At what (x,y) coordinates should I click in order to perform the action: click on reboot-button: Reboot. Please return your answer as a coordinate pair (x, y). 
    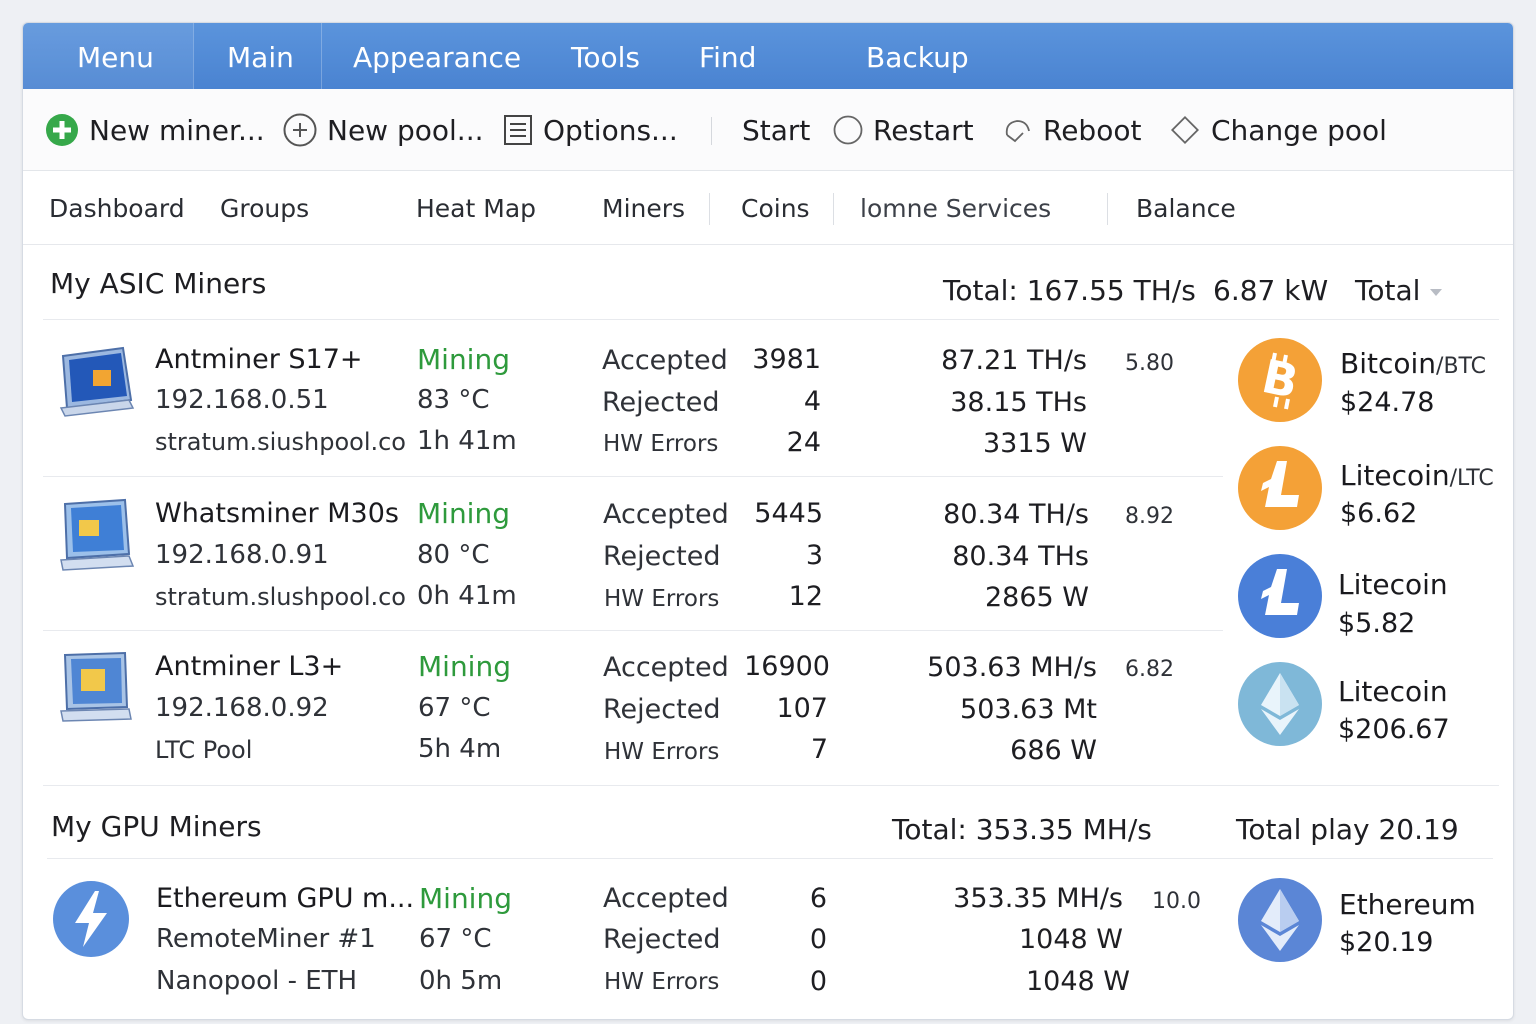
    Looking at the image, I should click on (1071, 130).